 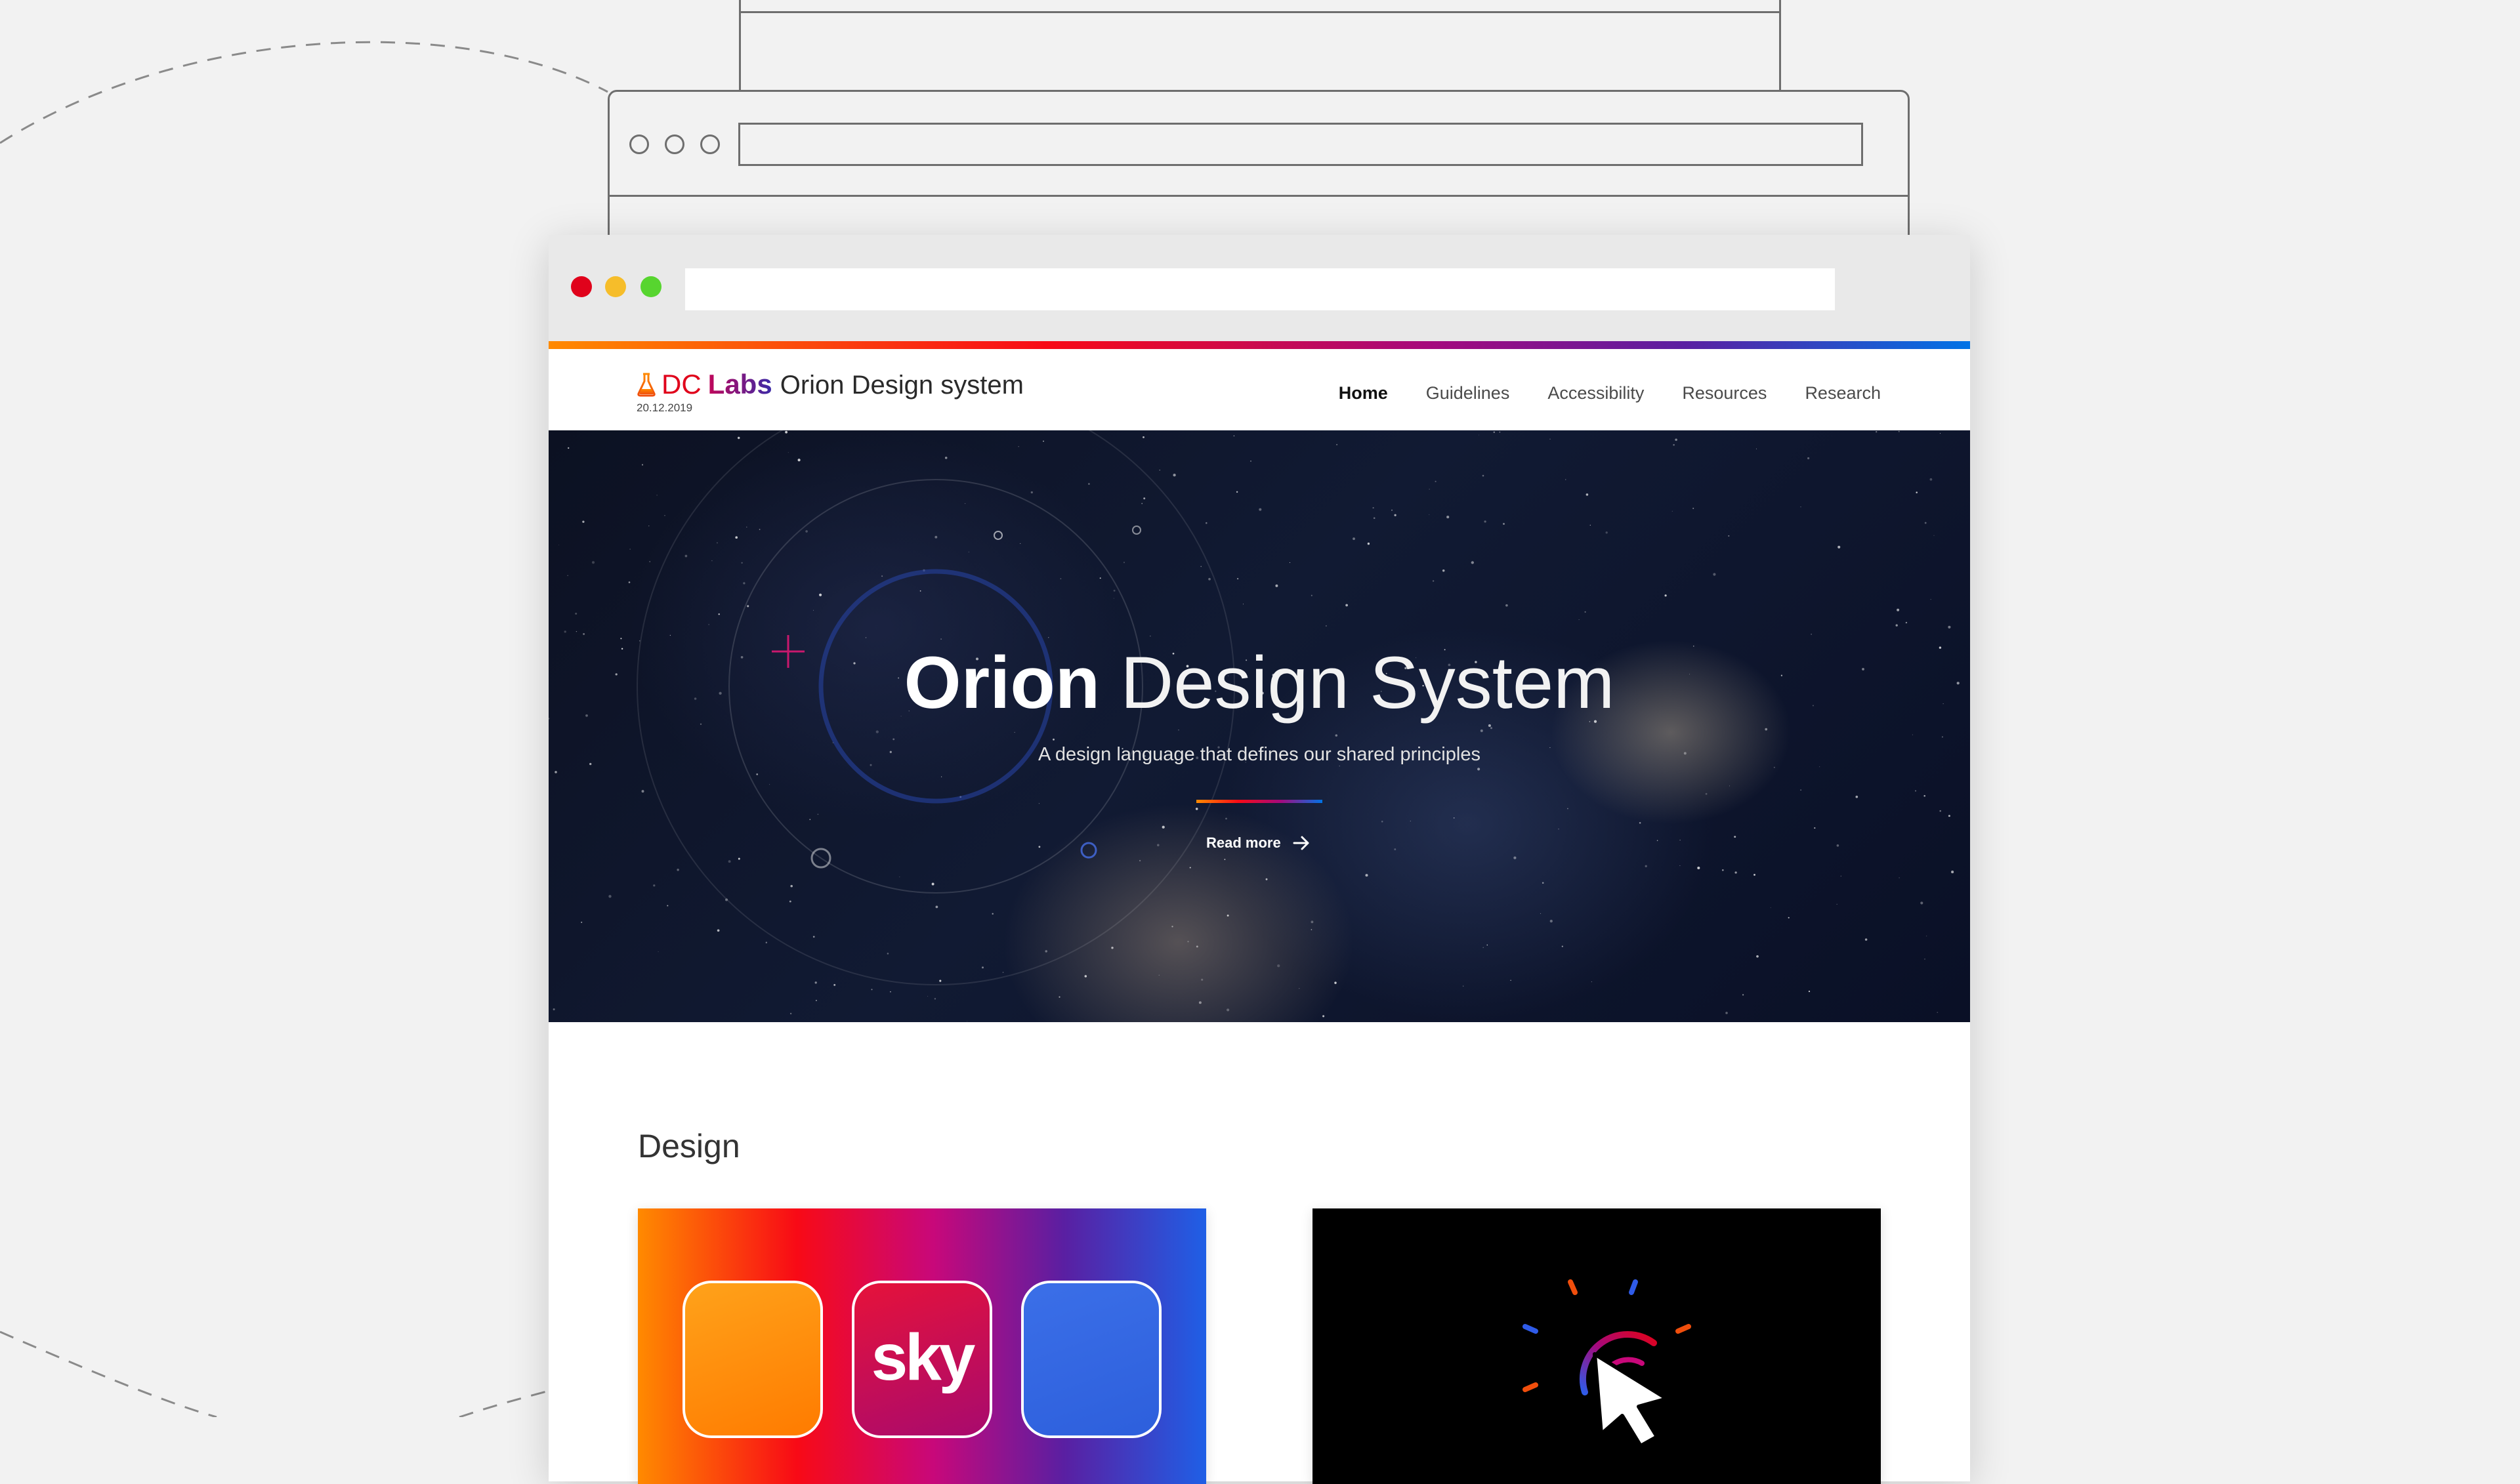 What do you see at coordinates (1243, 843) in the screenshot?
I see `read-more-label: Read more` at bounding box center [1243, 843].